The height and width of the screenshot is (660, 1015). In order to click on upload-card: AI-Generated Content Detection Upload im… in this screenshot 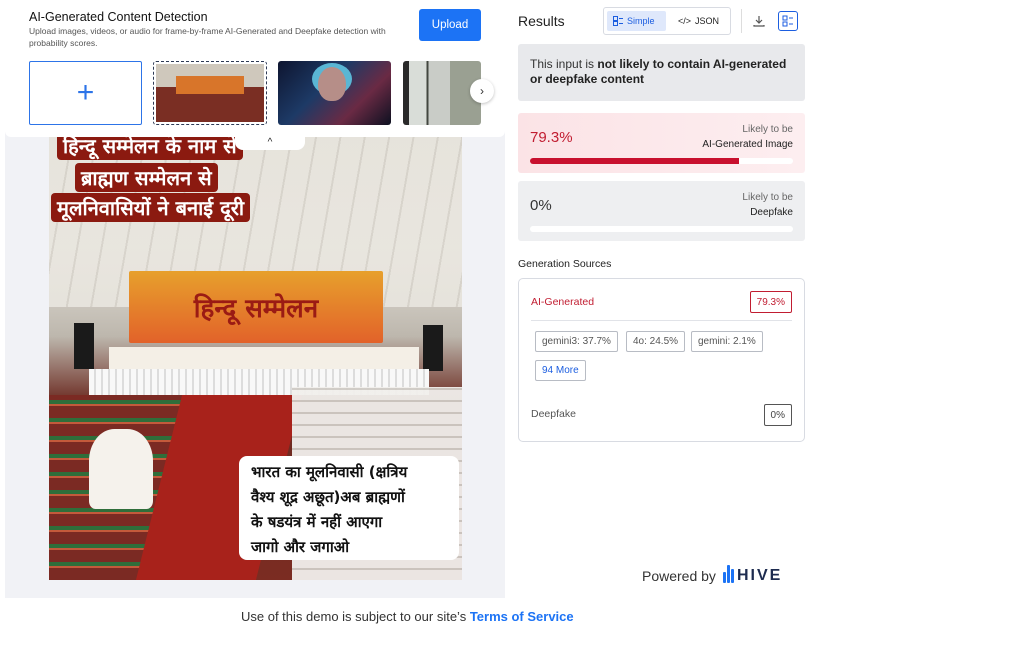, I will do `click(255, 68)`.